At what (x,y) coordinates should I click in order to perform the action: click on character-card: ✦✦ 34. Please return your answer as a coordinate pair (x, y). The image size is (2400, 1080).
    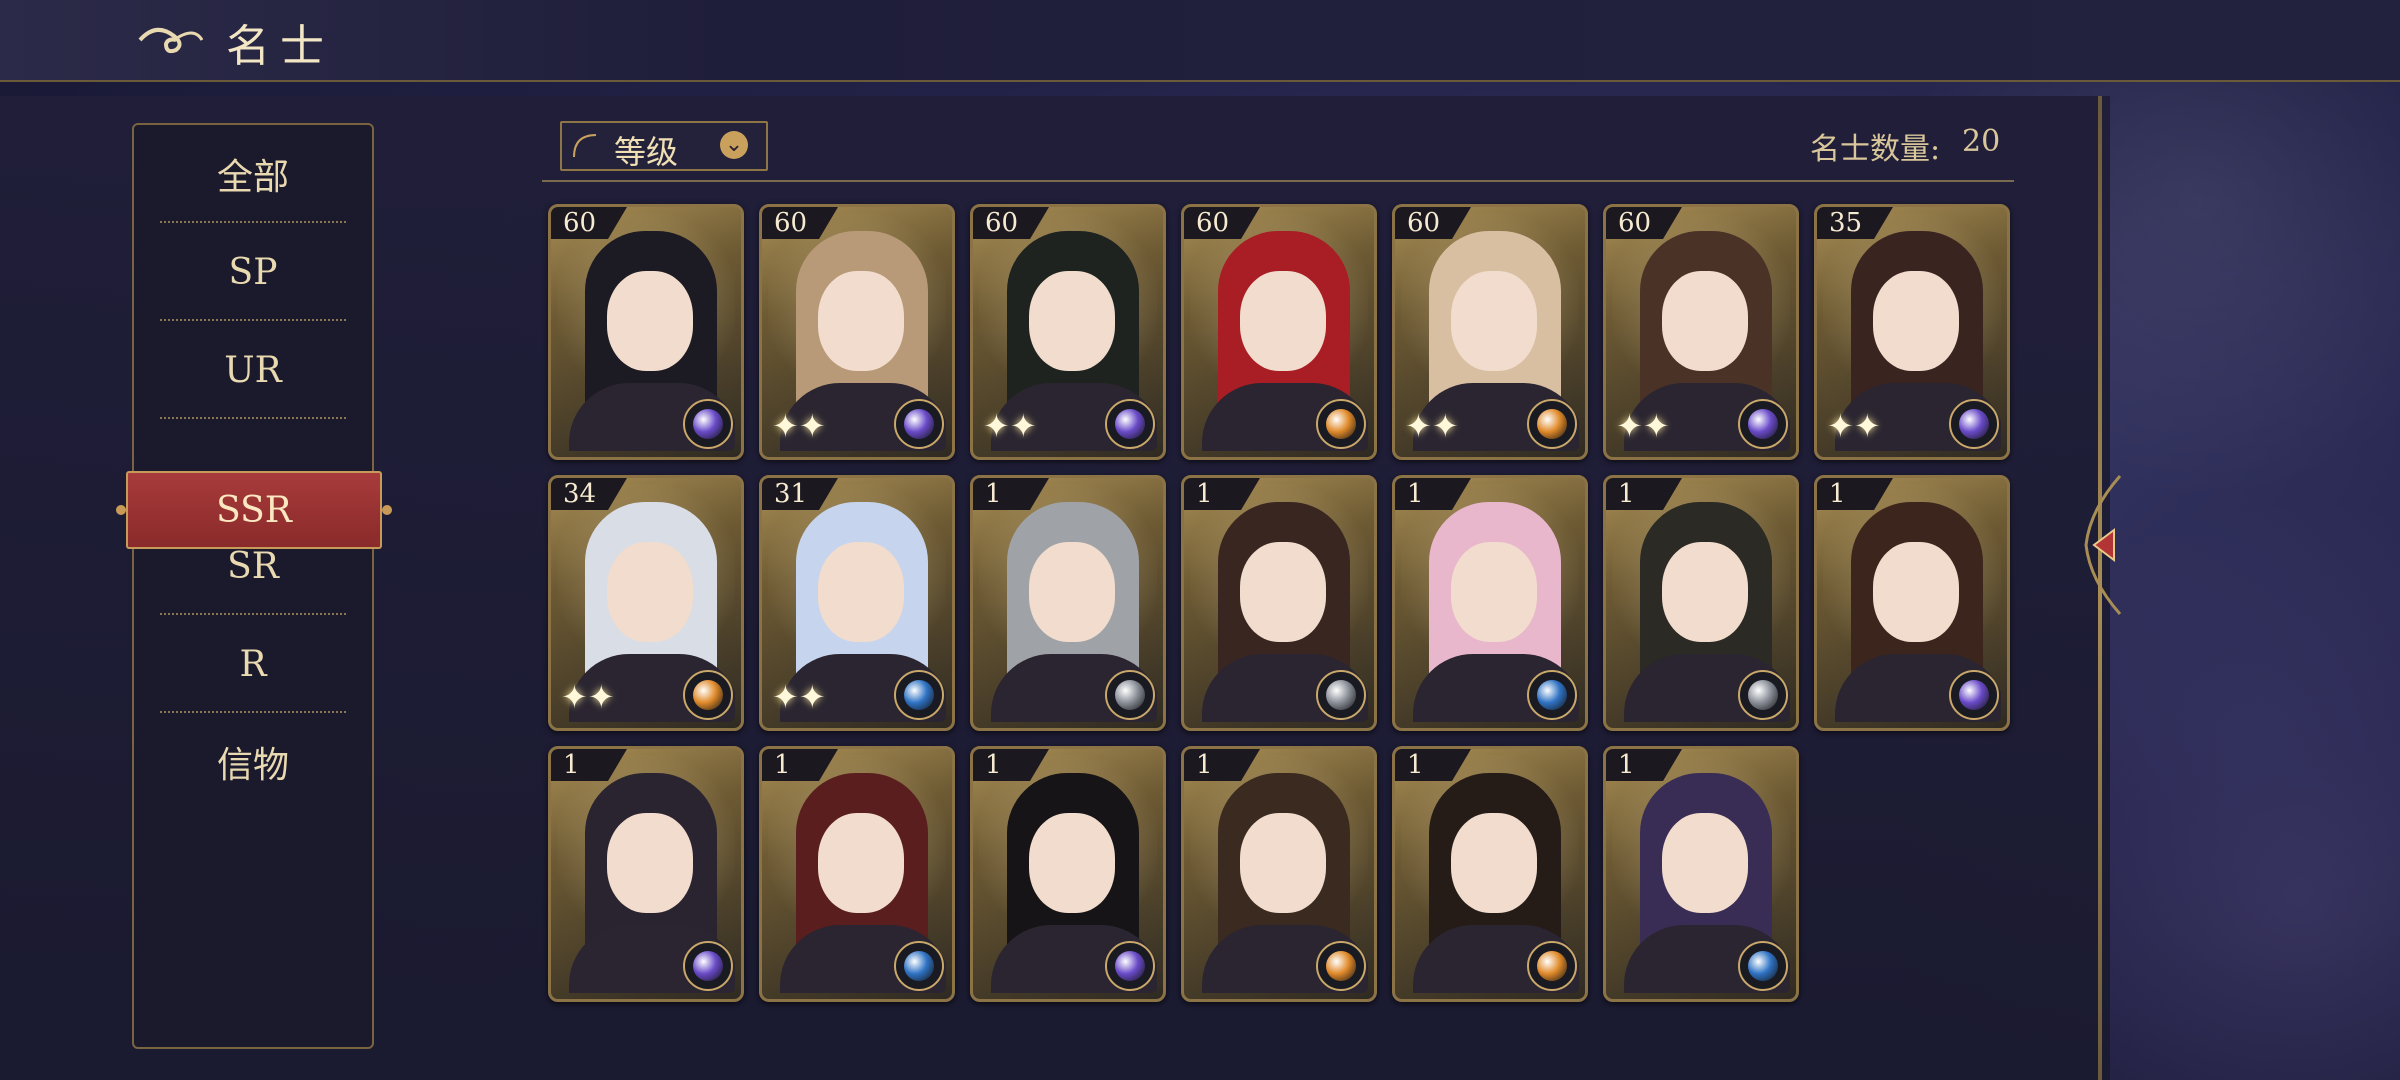
    Looking at the image, I should click on (646, 603).